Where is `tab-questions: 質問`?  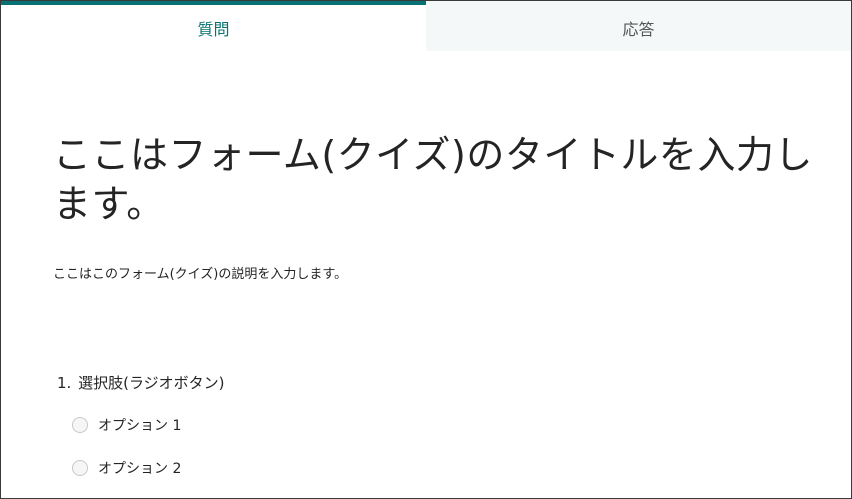 tab-questions: 質問 is located at coordinates (213, 26).